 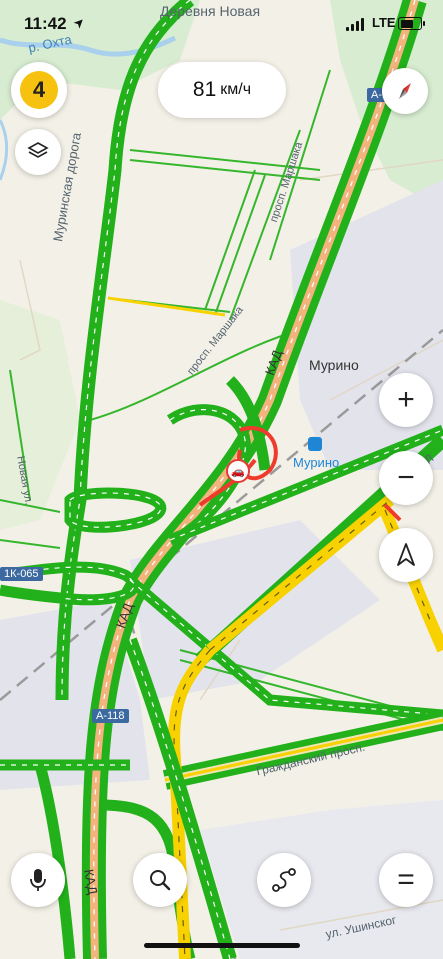 I want to click on menu-button: =, so click(x=406, y=880).